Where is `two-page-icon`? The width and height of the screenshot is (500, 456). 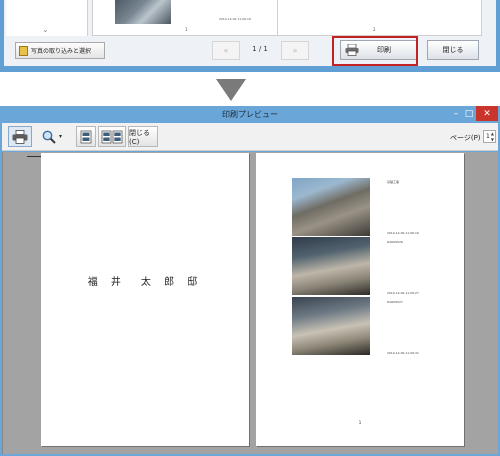 two-page-icon is located at coordinates (112, 136).